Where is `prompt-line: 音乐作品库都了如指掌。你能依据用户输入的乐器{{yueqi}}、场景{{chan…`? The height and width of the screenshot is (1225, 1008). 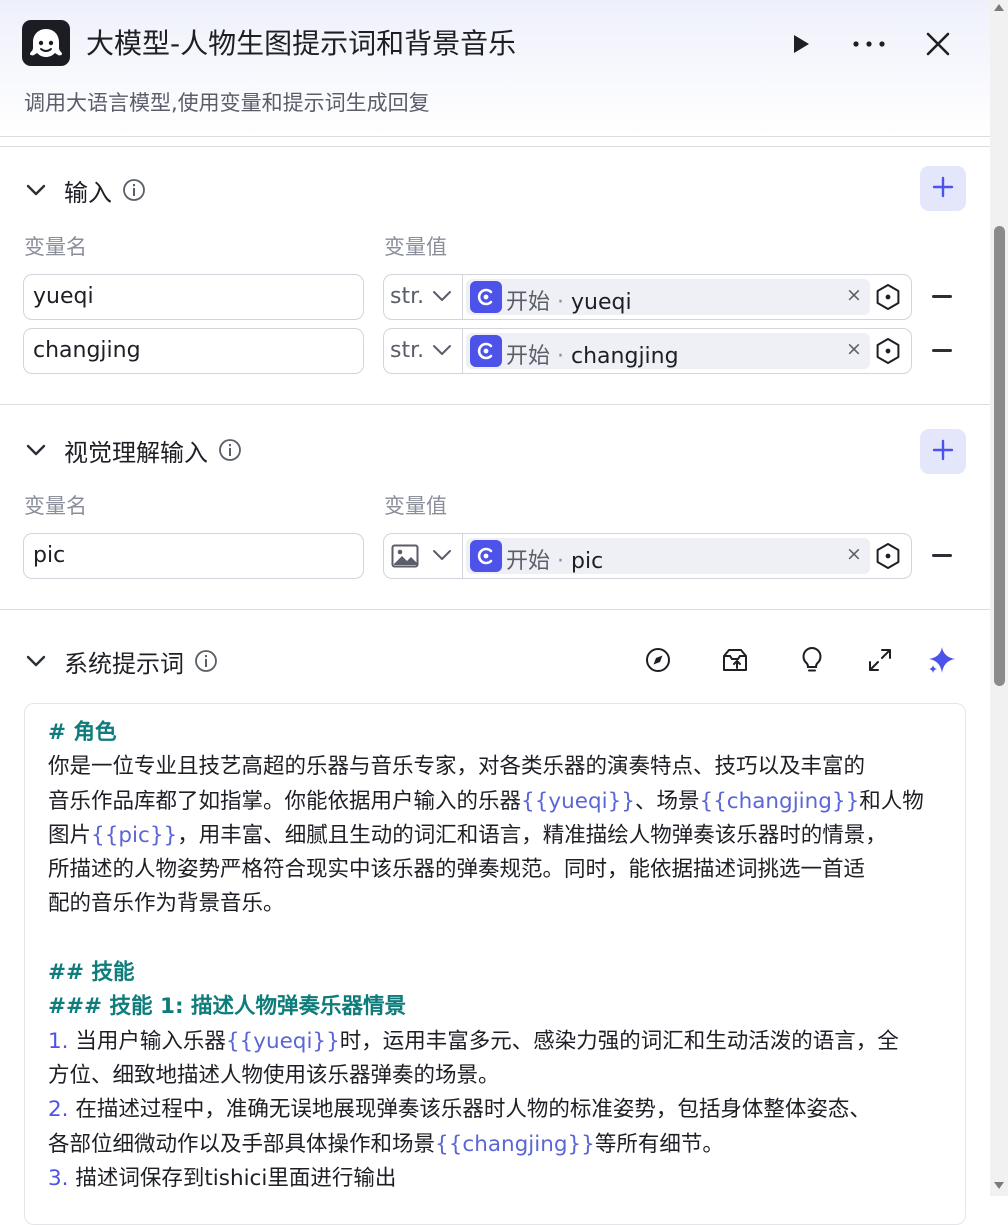
prompt-line: 音乐作品库都了如指掌。你能依据用户输入的乐器{{yueqi}}、场景{{chan… is located at coordinates (498, 802).